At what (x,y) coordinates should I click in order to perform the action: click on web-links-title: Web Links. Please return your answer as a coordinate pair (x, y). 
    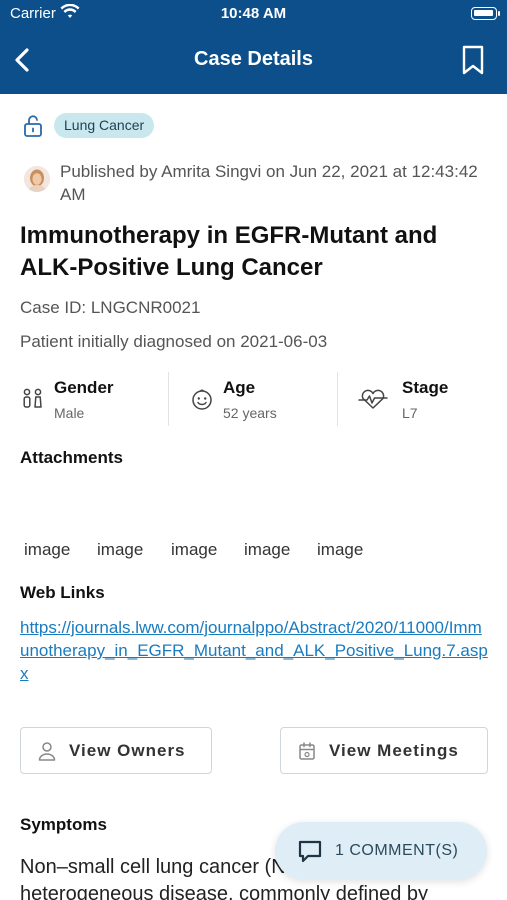
    Looking at the image, I should click on (62, 592).